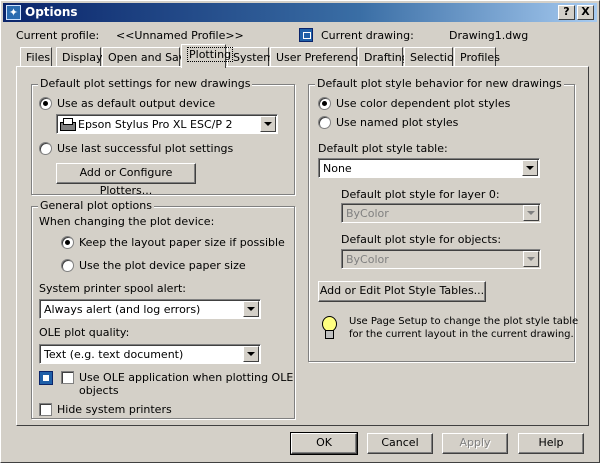  I want to click on ole-quality-value: Text (e.g. text document), so click(114, 354).